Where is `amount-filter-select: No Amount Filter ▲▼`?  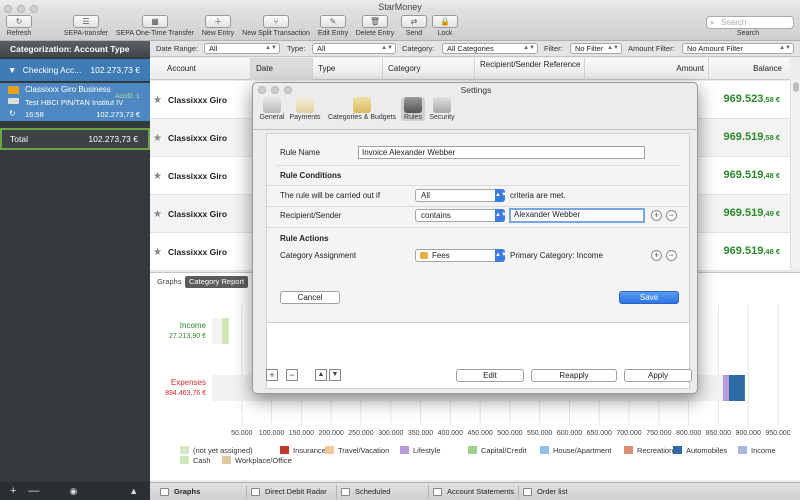
amount-filter-select: No Amount Filter ▲▼ is located at coordinates (738, 48).